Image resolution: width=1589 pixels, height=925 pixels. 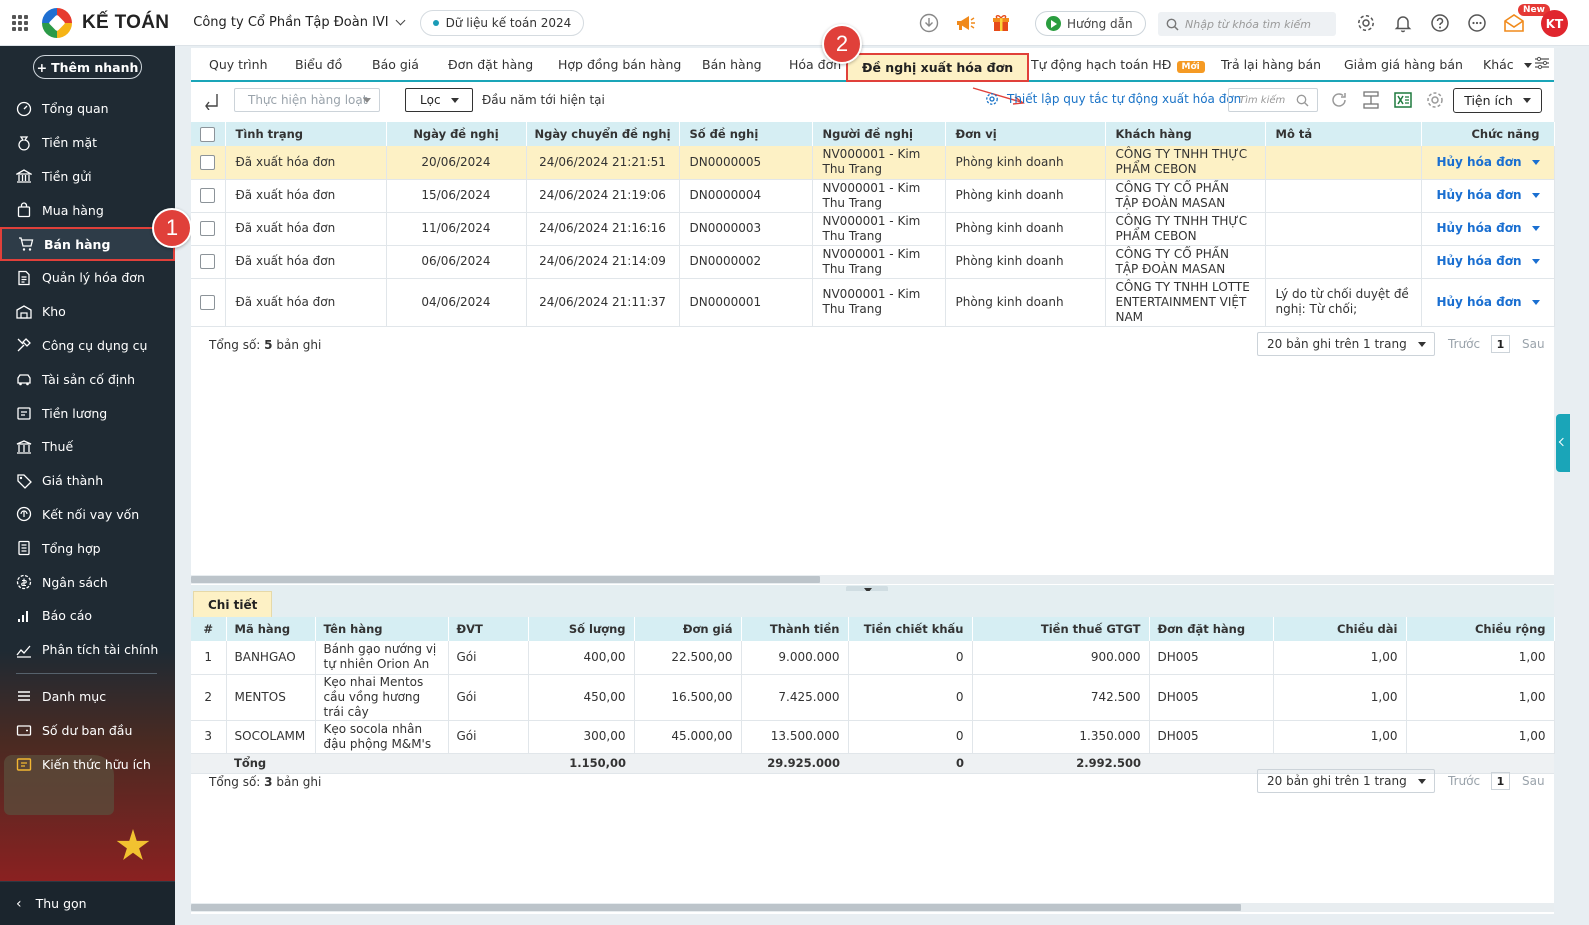 I want to click on sidebar-item-kien-thuc: Kiến thức hữu ích, so click(x=87, y=764).